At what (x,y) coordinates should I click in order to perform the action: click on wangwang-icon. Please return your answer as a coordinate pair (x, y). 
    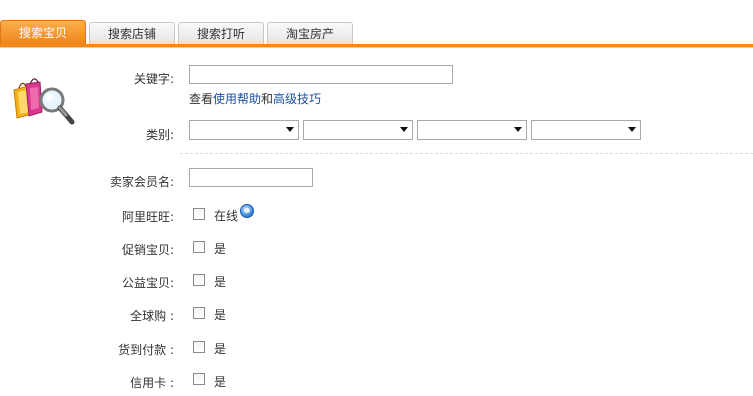
    Looking at the image, I should click on (247, 211).